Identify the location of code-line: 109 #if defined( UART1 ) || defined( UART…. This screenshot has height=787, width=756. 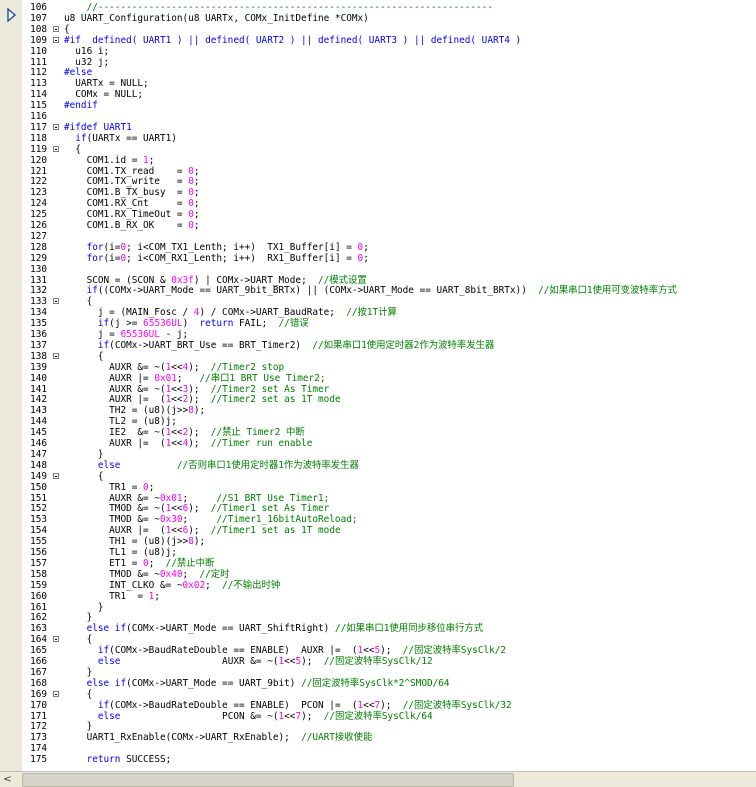
(378, 40).